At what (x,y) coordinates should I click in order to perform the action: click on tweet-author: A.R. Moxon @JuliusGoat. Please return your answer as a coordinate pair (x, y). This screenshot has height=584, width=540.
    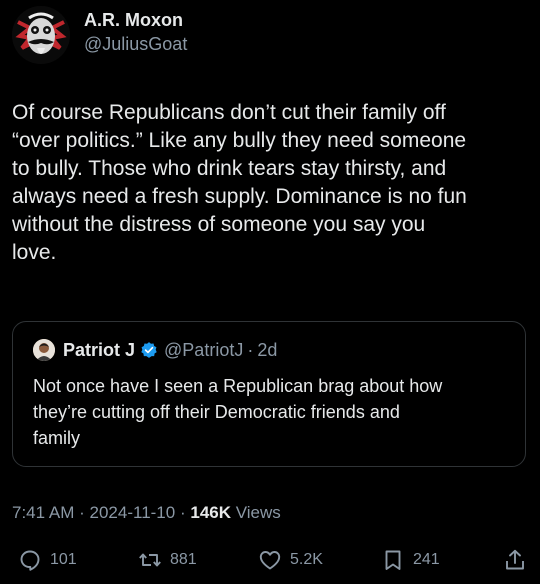
    Looking at the image, I should click on (99, 35).